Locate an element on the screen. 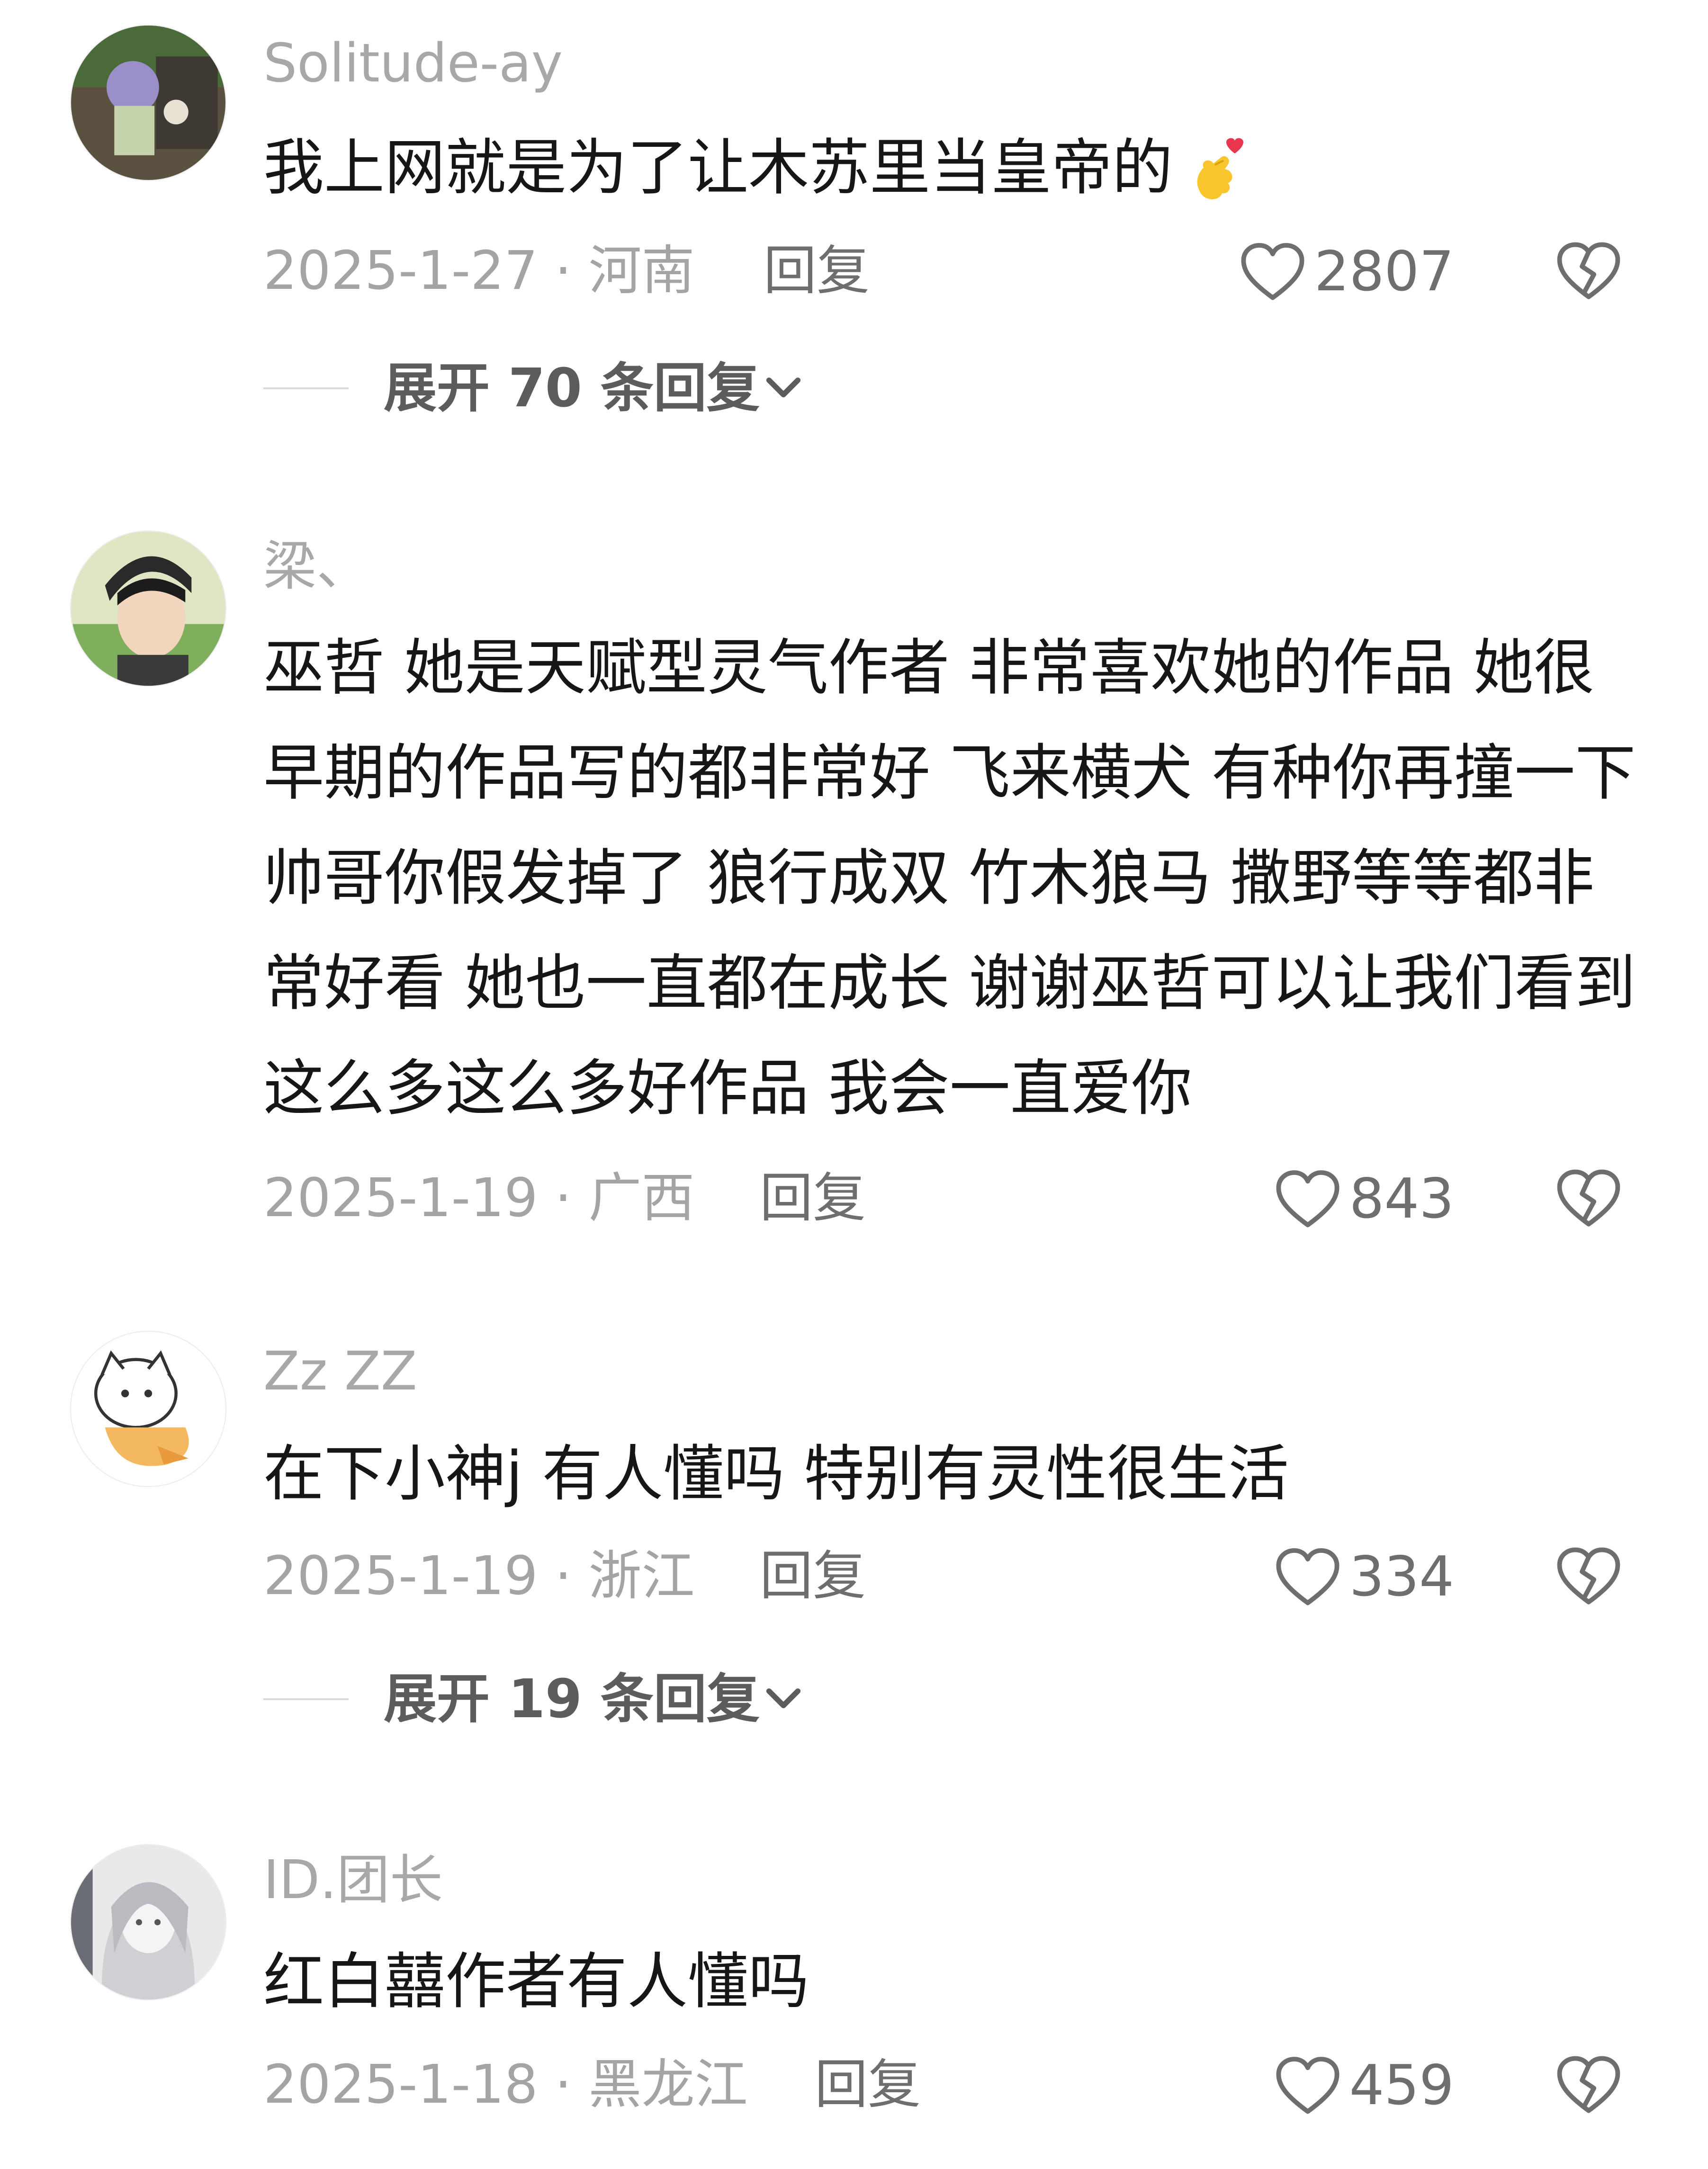  expand-replies-label: 展开 19 条回复 is located at coordinates (572, 1699).